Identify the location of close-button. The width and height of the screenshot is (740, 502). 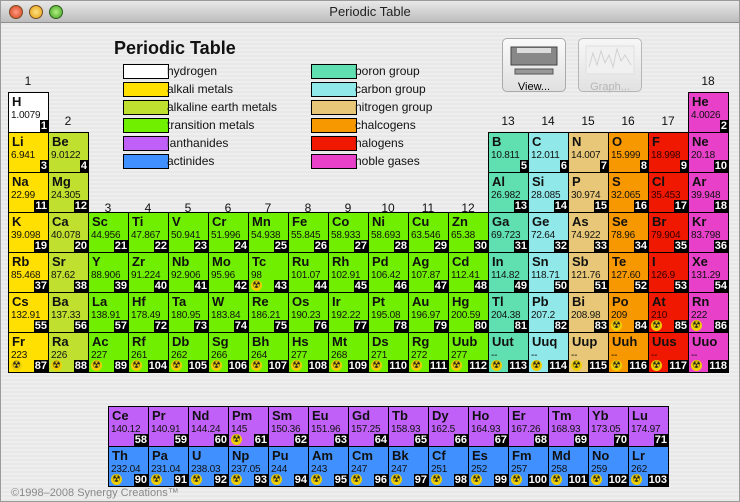
(16, 12).